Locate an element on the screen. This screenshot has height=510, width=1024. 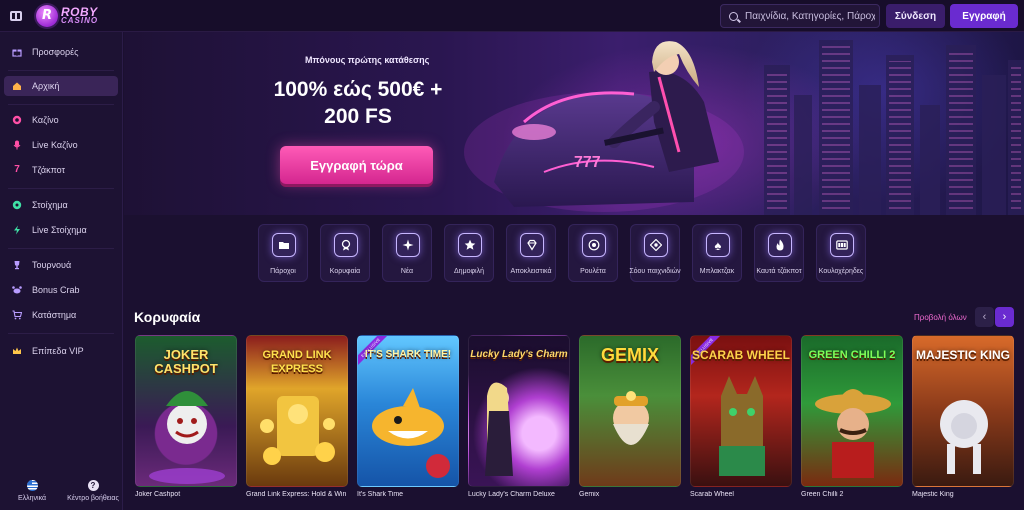
sidebar-toggle-icon is located at coordinates (16, 15).